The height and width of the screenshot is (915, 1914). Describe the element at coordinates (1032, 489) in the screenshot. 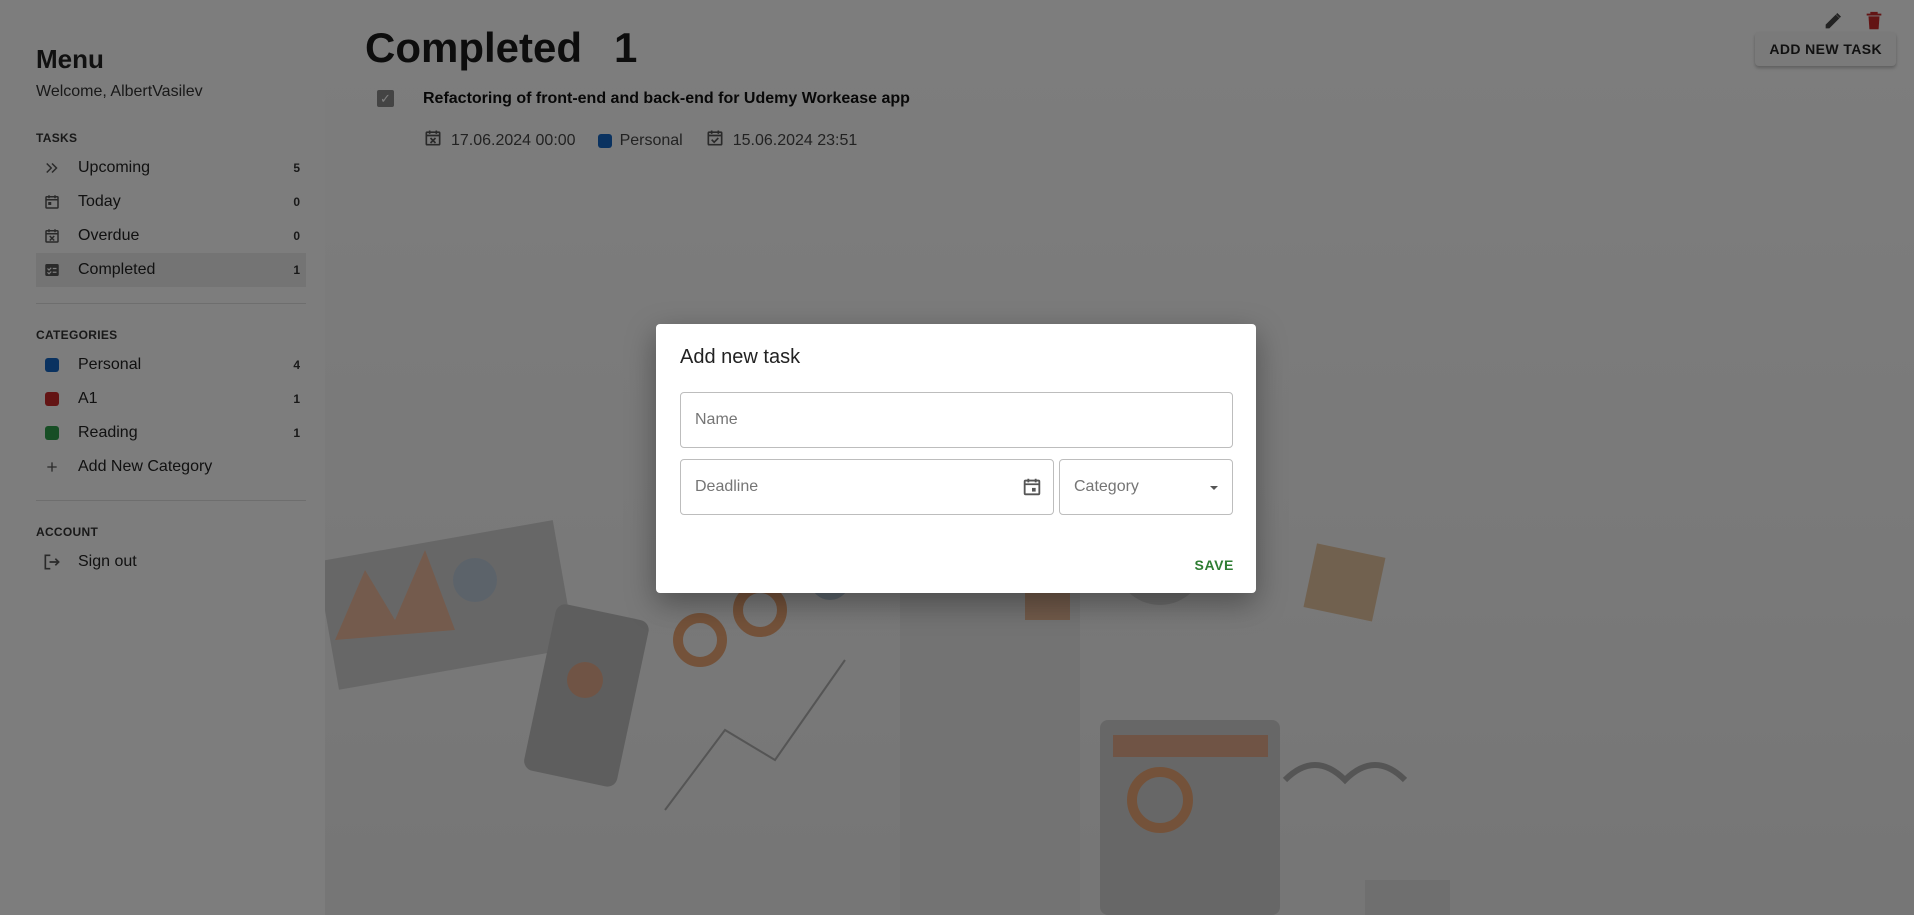

I see `calendar-icon` at that location.